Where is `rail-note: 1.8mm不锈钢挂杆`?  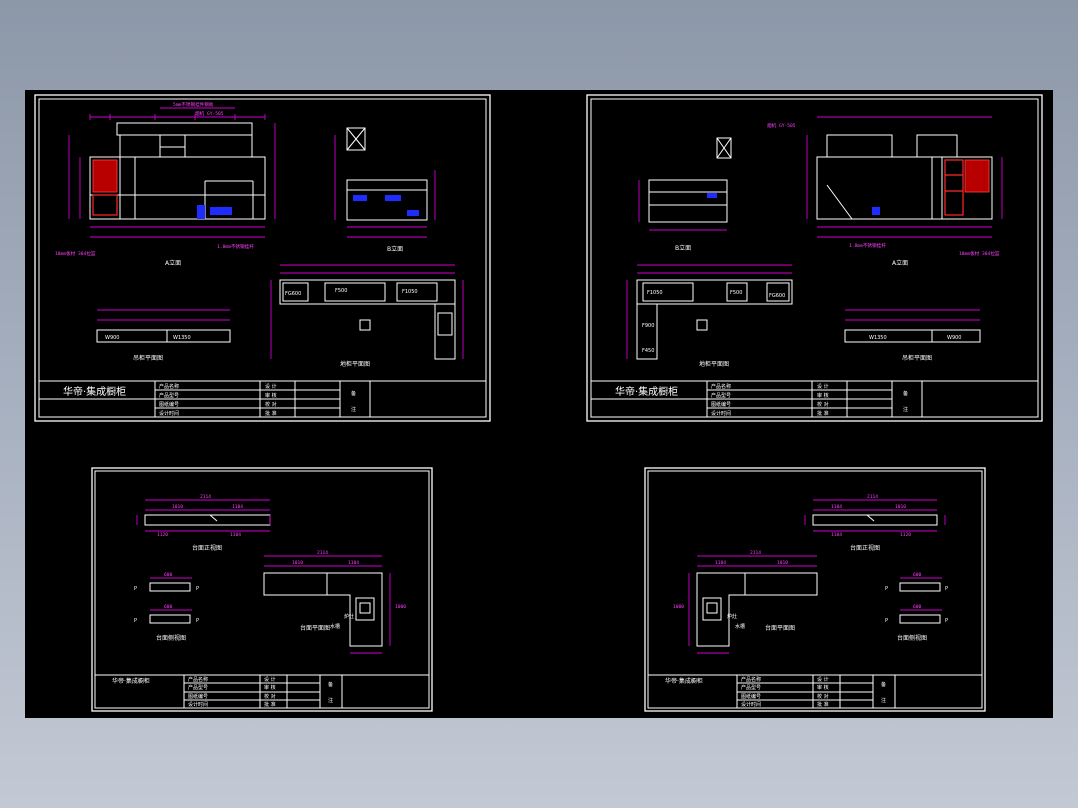
rail-note: 1.8mm不锈钢挂杆 is located at coordinates (235, 246).